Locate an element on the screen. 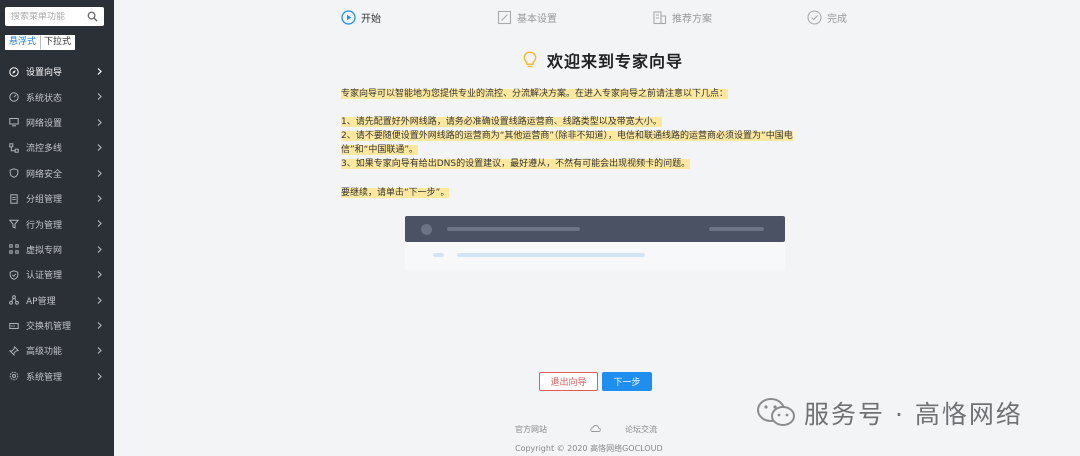 The width and height of the screenshot is (1080, 456). sidebar-item-ap-management: AP管理 is located at coordinates (57, 300).